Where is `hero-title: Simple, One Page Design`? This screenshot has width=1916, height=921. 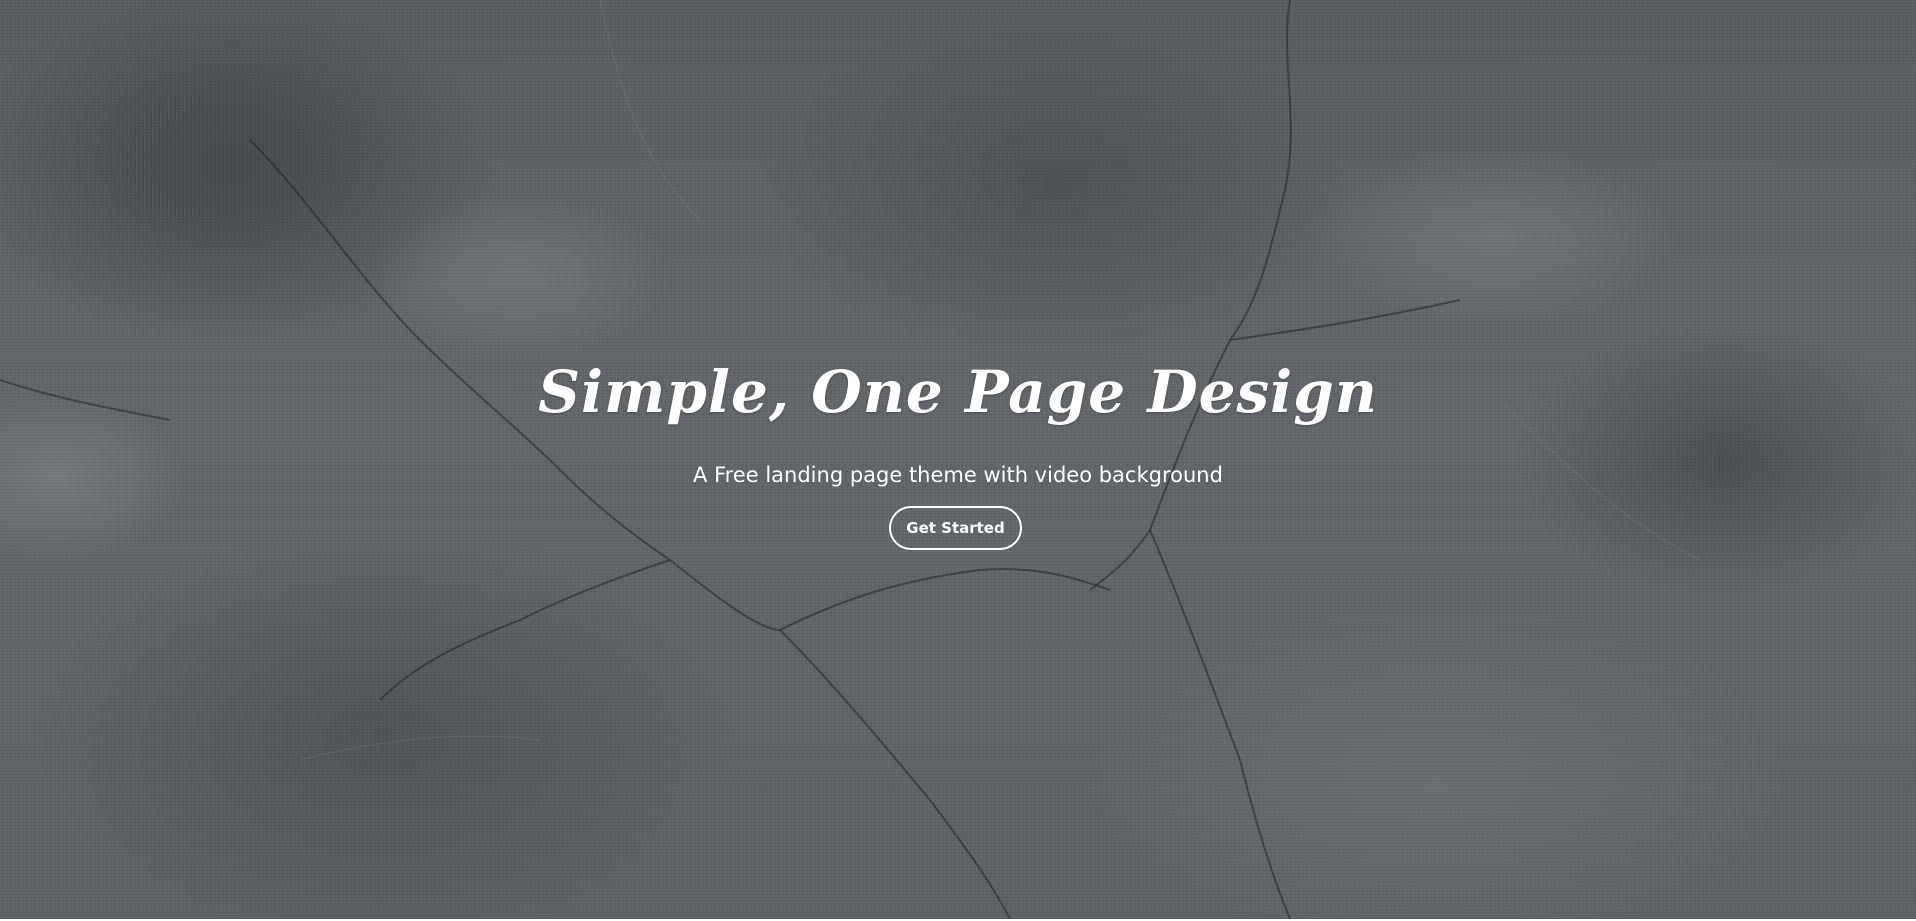 hero-title: Simple, One Page Design is located at coordinates (958, 392).